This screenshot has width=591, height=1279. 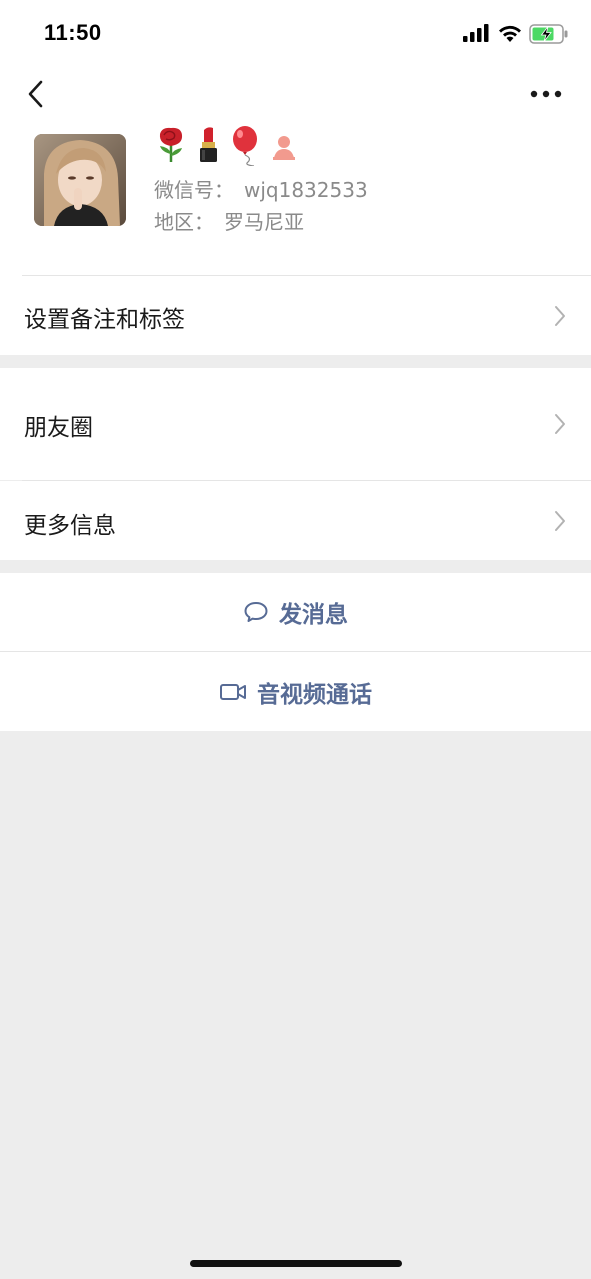 I want to click on video-call-label: 音视频通话, so click(x=314, y=694).